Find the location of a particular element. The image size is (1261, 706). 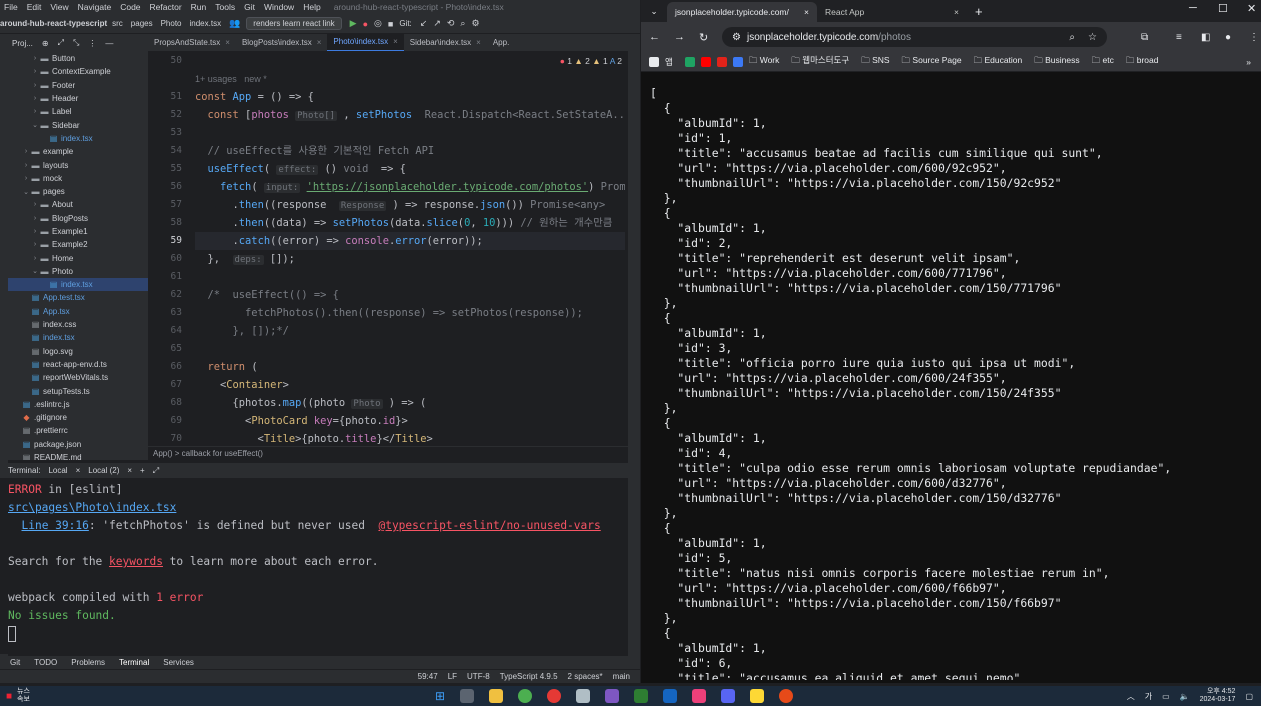

mail-icon is located at coordinates (583, 696).